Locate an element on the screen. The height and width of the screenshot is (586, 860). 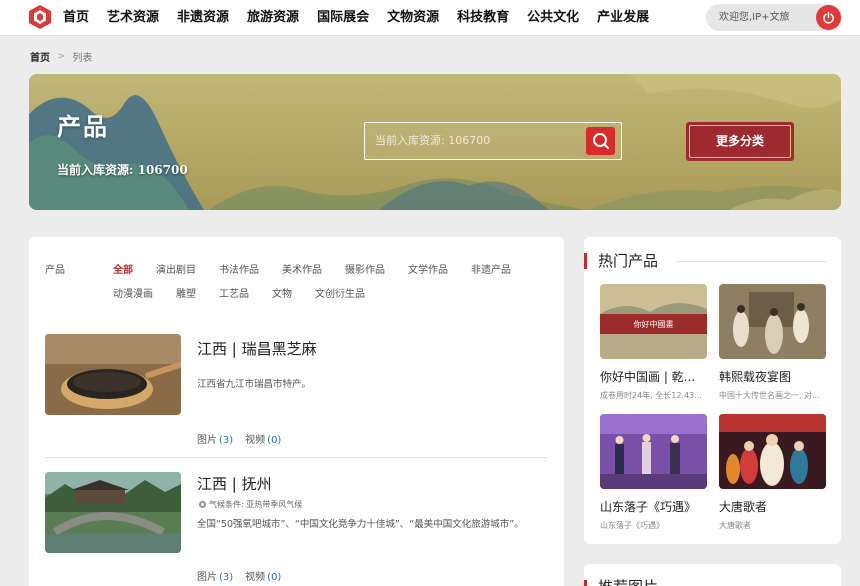
recommend-title: 推荐图片 is located at coordinates (628, 581).